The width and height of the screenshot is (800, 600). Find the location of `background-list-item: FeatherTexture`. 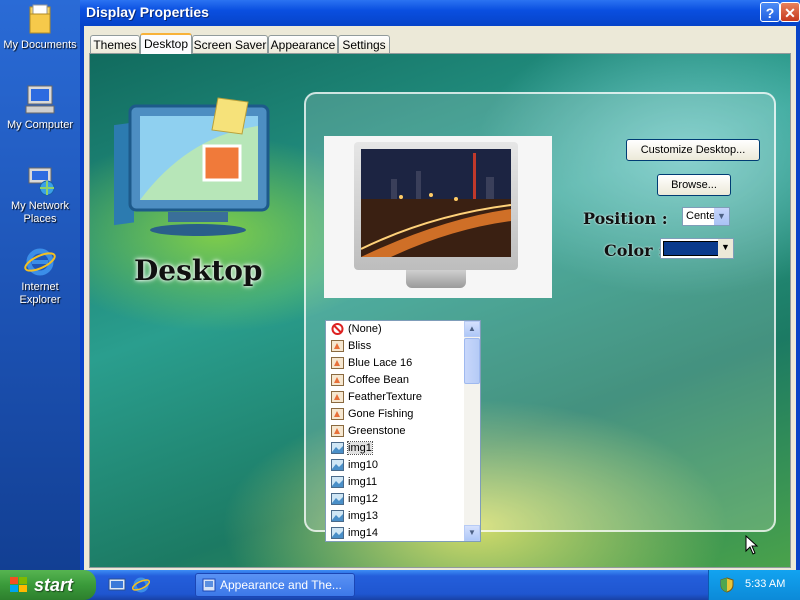

background-list-item: FeatherTexture is located at coordinates (403, 397).